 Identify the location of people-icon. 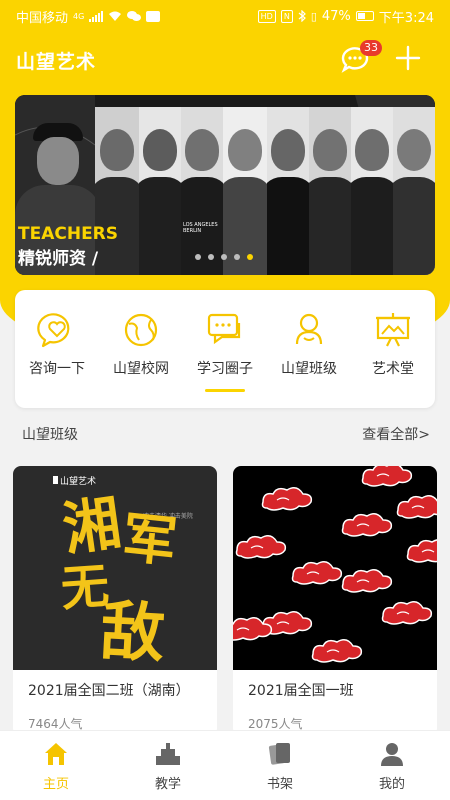
(309, 329).